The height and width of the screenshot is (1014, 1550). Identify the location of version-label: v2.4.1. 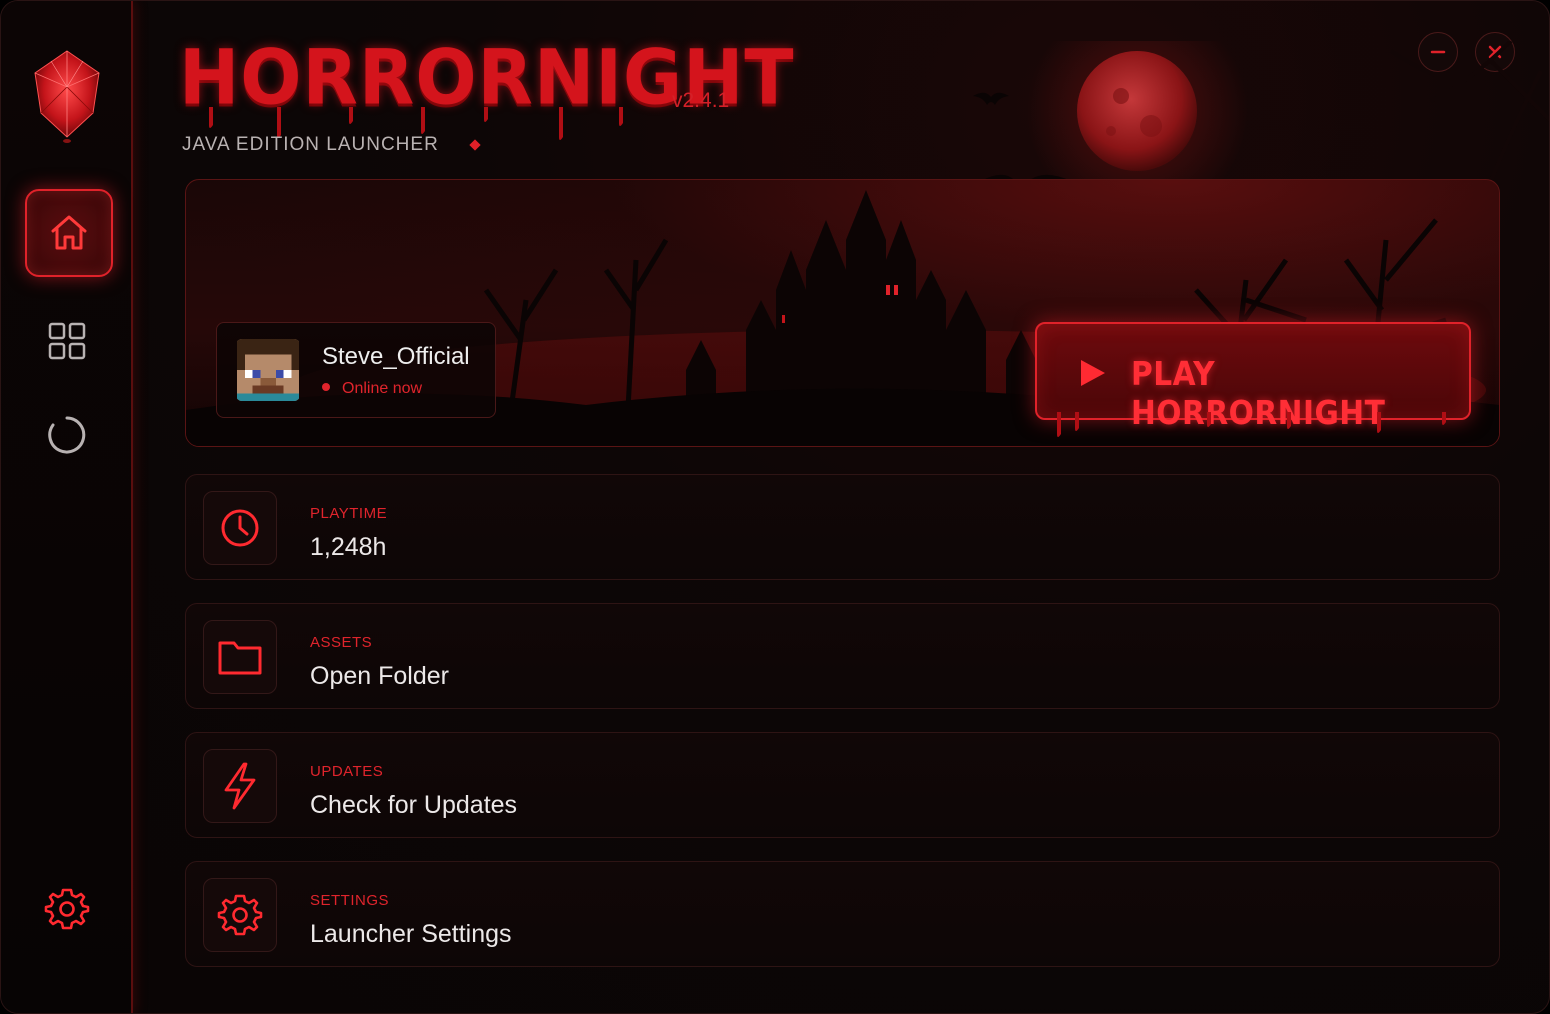
(701, 100).